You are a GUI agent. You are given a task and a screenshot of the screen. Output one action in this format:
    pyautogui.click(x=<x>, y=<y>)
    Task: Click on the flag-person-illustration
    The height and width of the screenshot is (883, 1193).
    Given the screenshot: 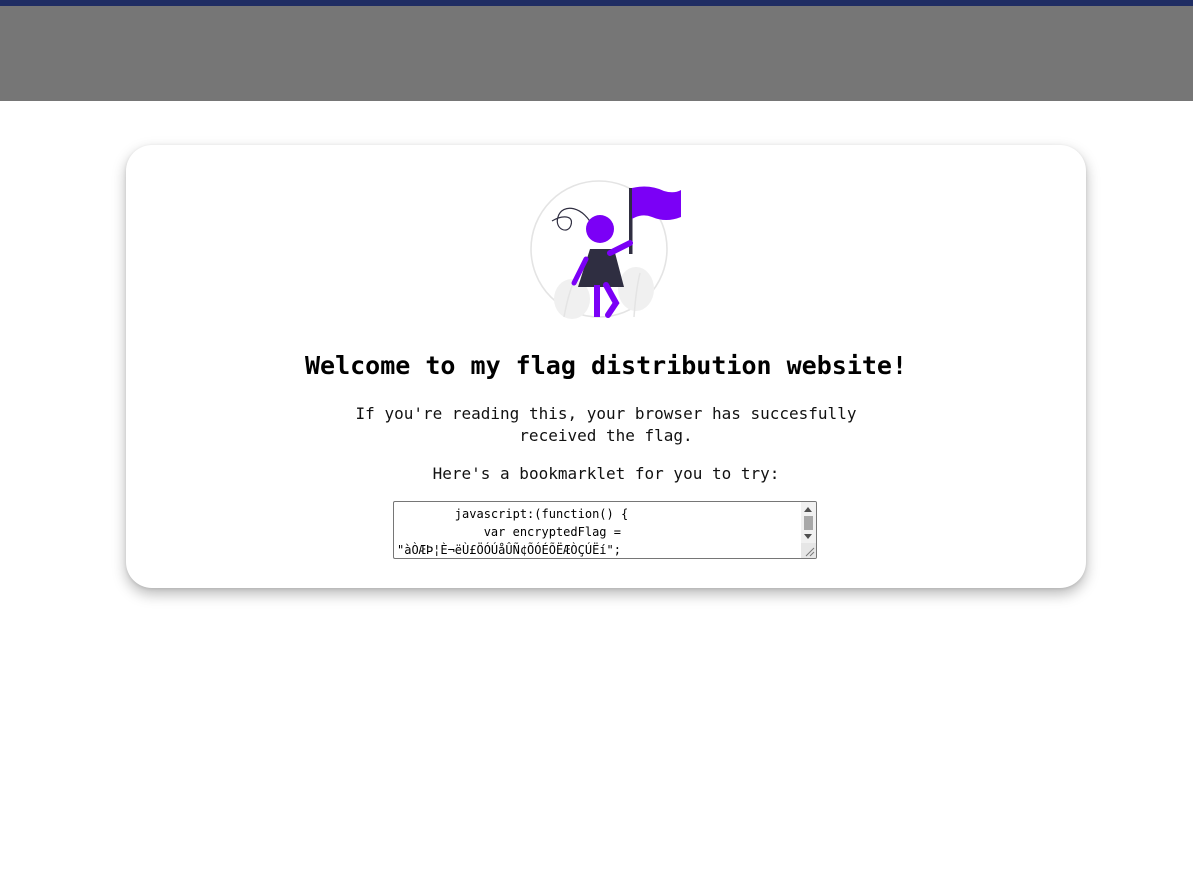 What is the action you would take?
    pyautogui.click(x=605, y=249)
    